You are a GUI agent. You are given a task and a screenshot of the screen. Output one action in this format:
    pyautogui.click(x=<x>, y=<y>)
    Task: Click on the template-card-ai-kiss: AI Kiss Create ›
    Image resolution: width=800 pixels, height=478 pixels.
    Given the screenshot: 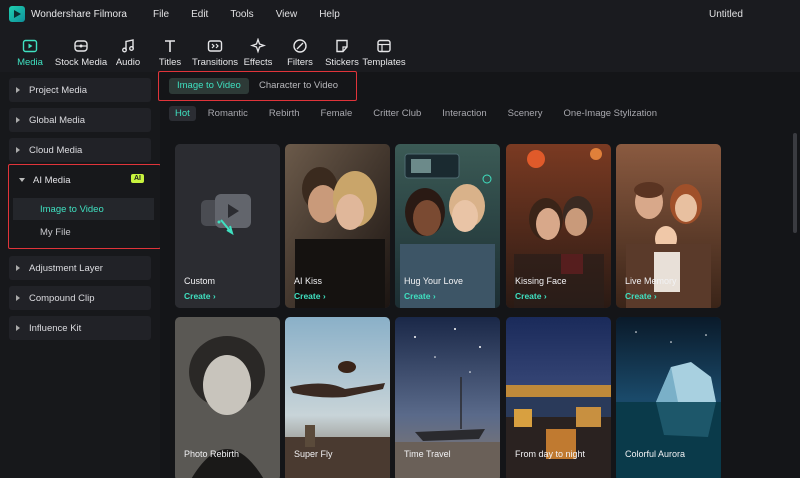 What is the action you would take?
    pyautogui.click(x=337, y=226)
    